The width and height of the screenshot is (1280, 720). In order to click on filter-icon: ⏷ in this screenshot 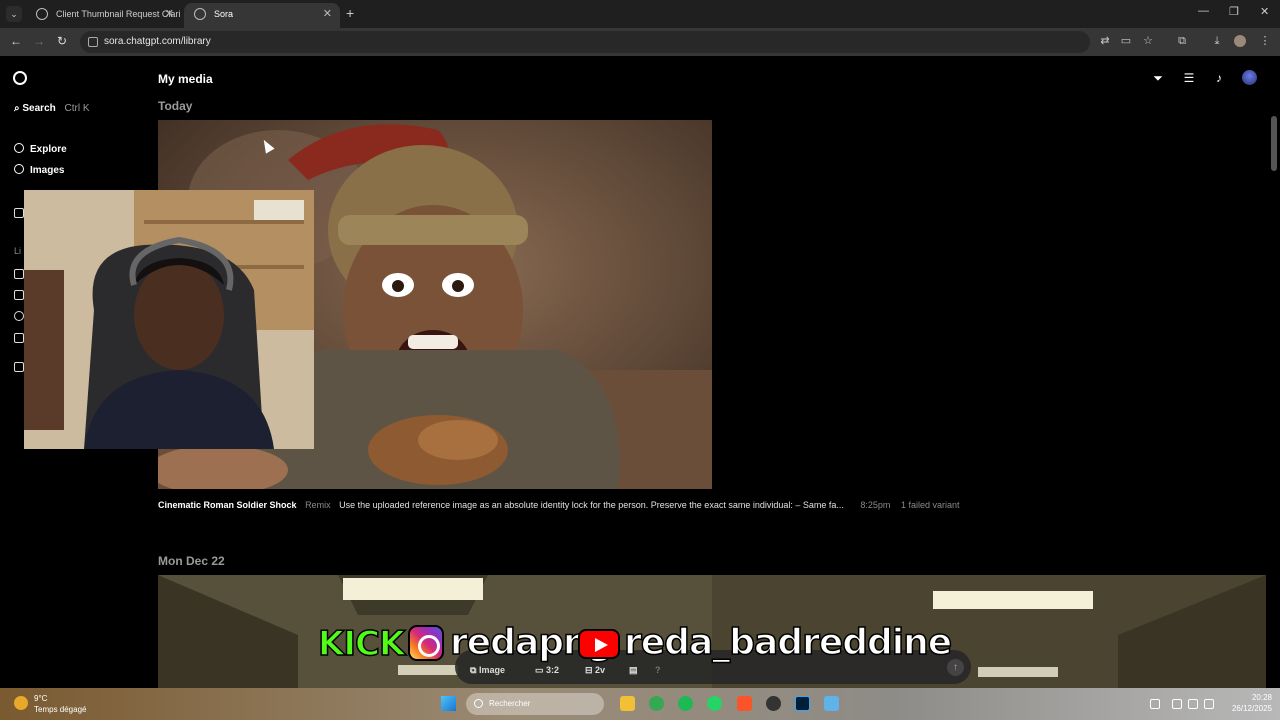, I will do `click(1158, 78)`.